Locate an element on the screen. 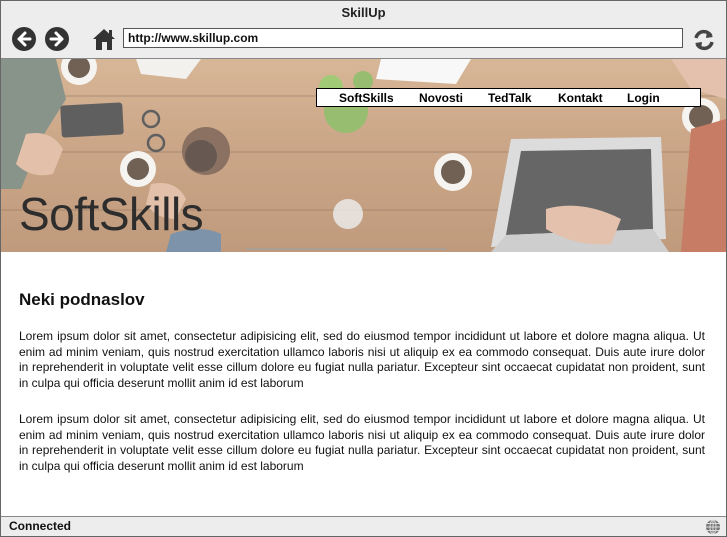  home-button is located at coordinates (104, 39).